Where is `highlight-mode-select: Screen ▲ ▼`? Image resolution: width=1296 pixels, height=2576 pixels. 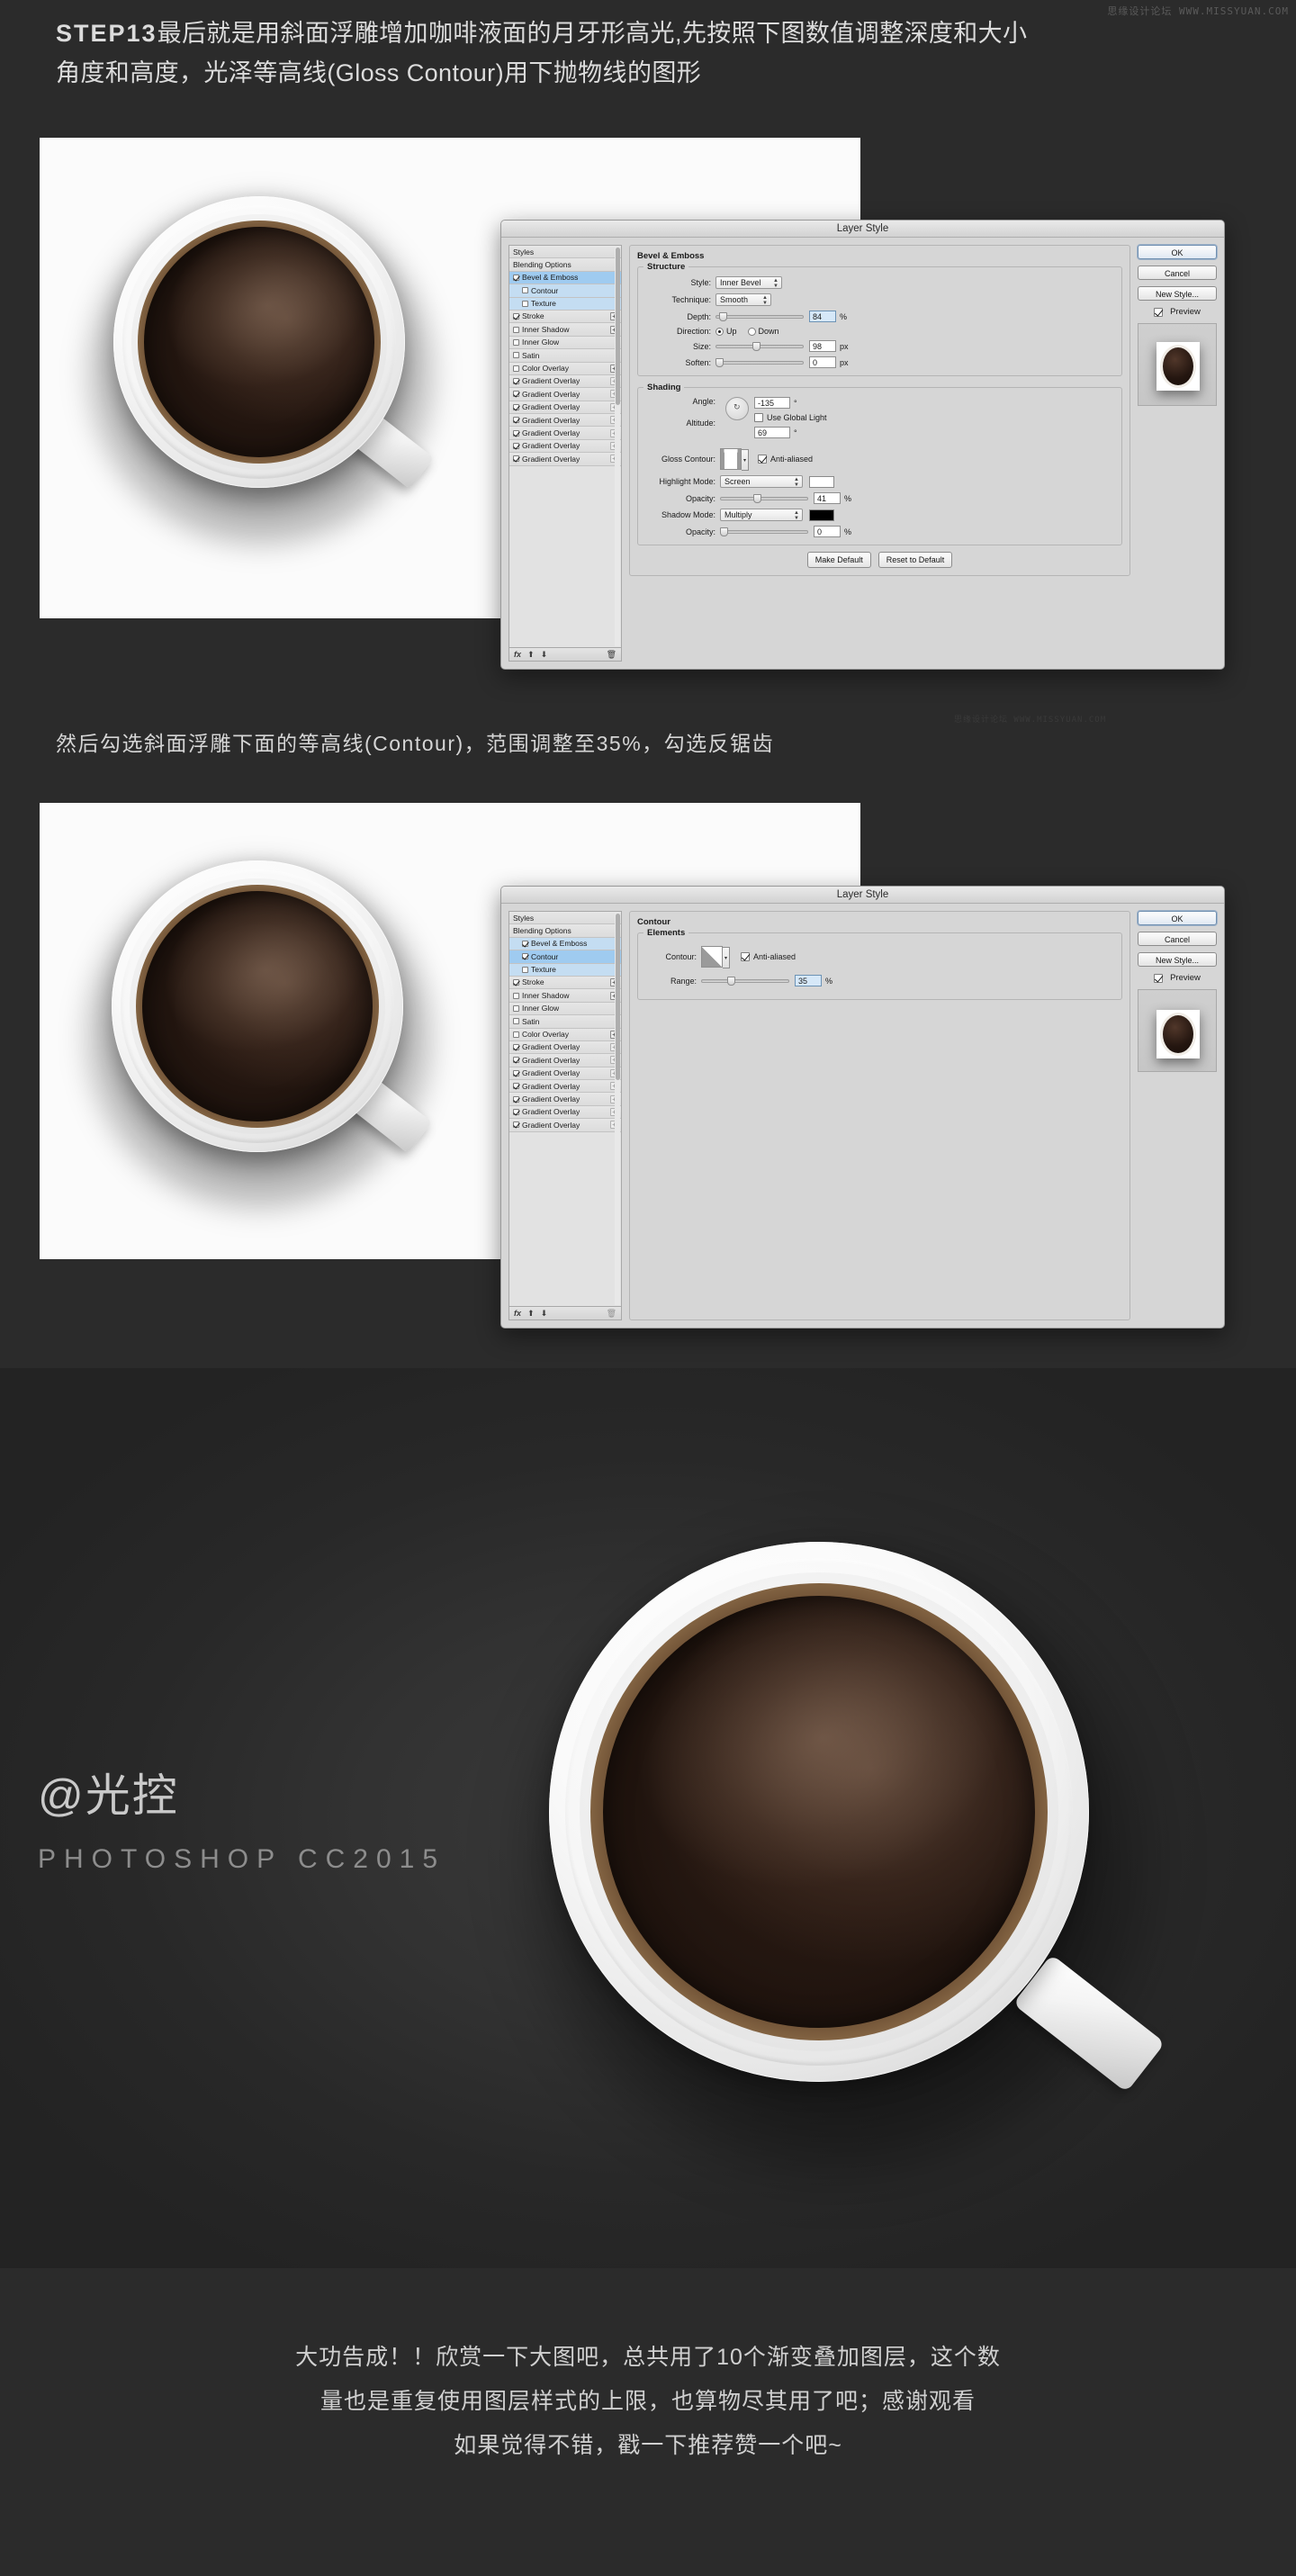 highlight-mode-select: Screen ▲ ▼ is located at coordinates (762, 481).